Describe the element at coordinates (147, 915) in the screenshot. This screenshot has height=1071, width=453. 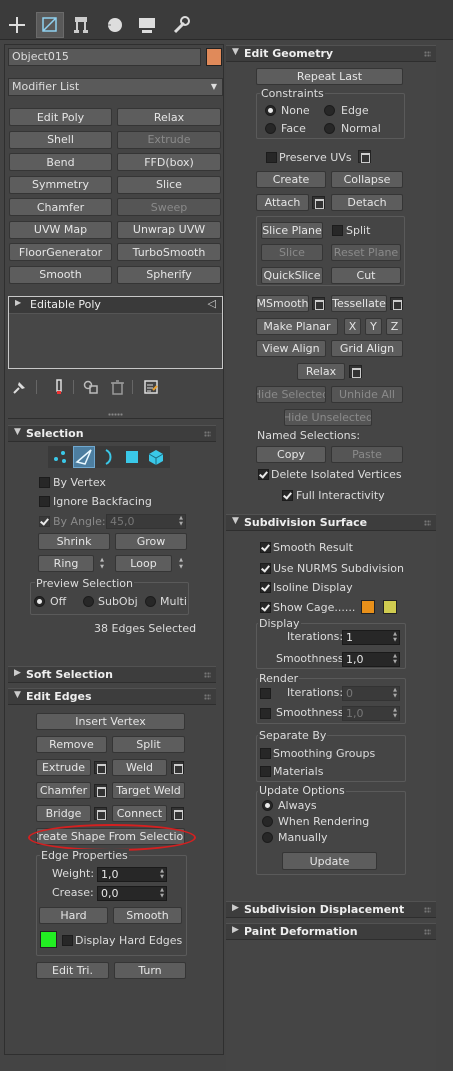
I see `smooth-button: Smooth` at that location.